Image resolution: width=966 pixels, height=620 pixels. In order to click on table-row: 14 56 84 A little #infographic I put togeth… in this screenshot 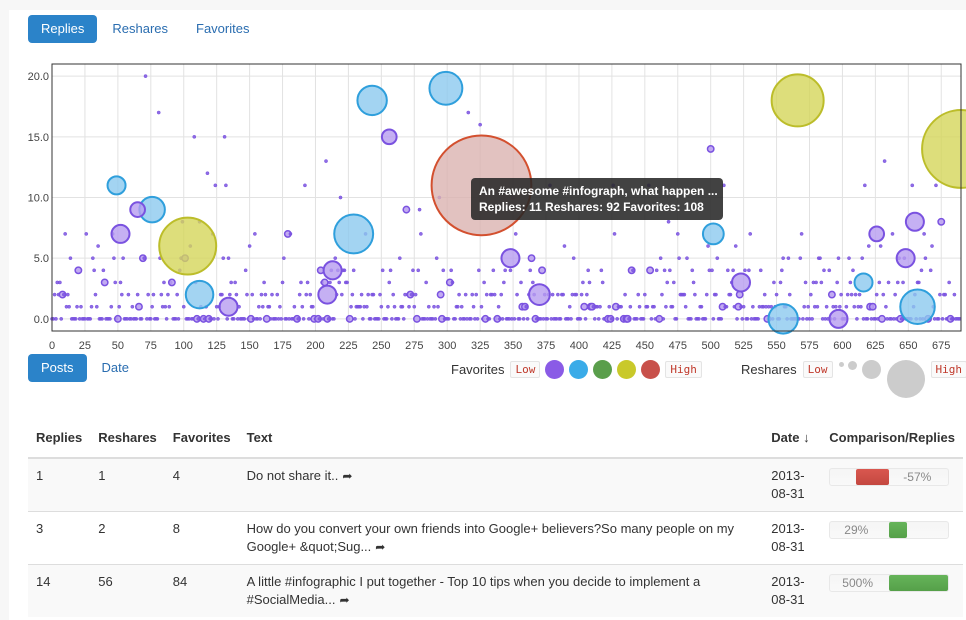, I will do `click(495, 590)`.